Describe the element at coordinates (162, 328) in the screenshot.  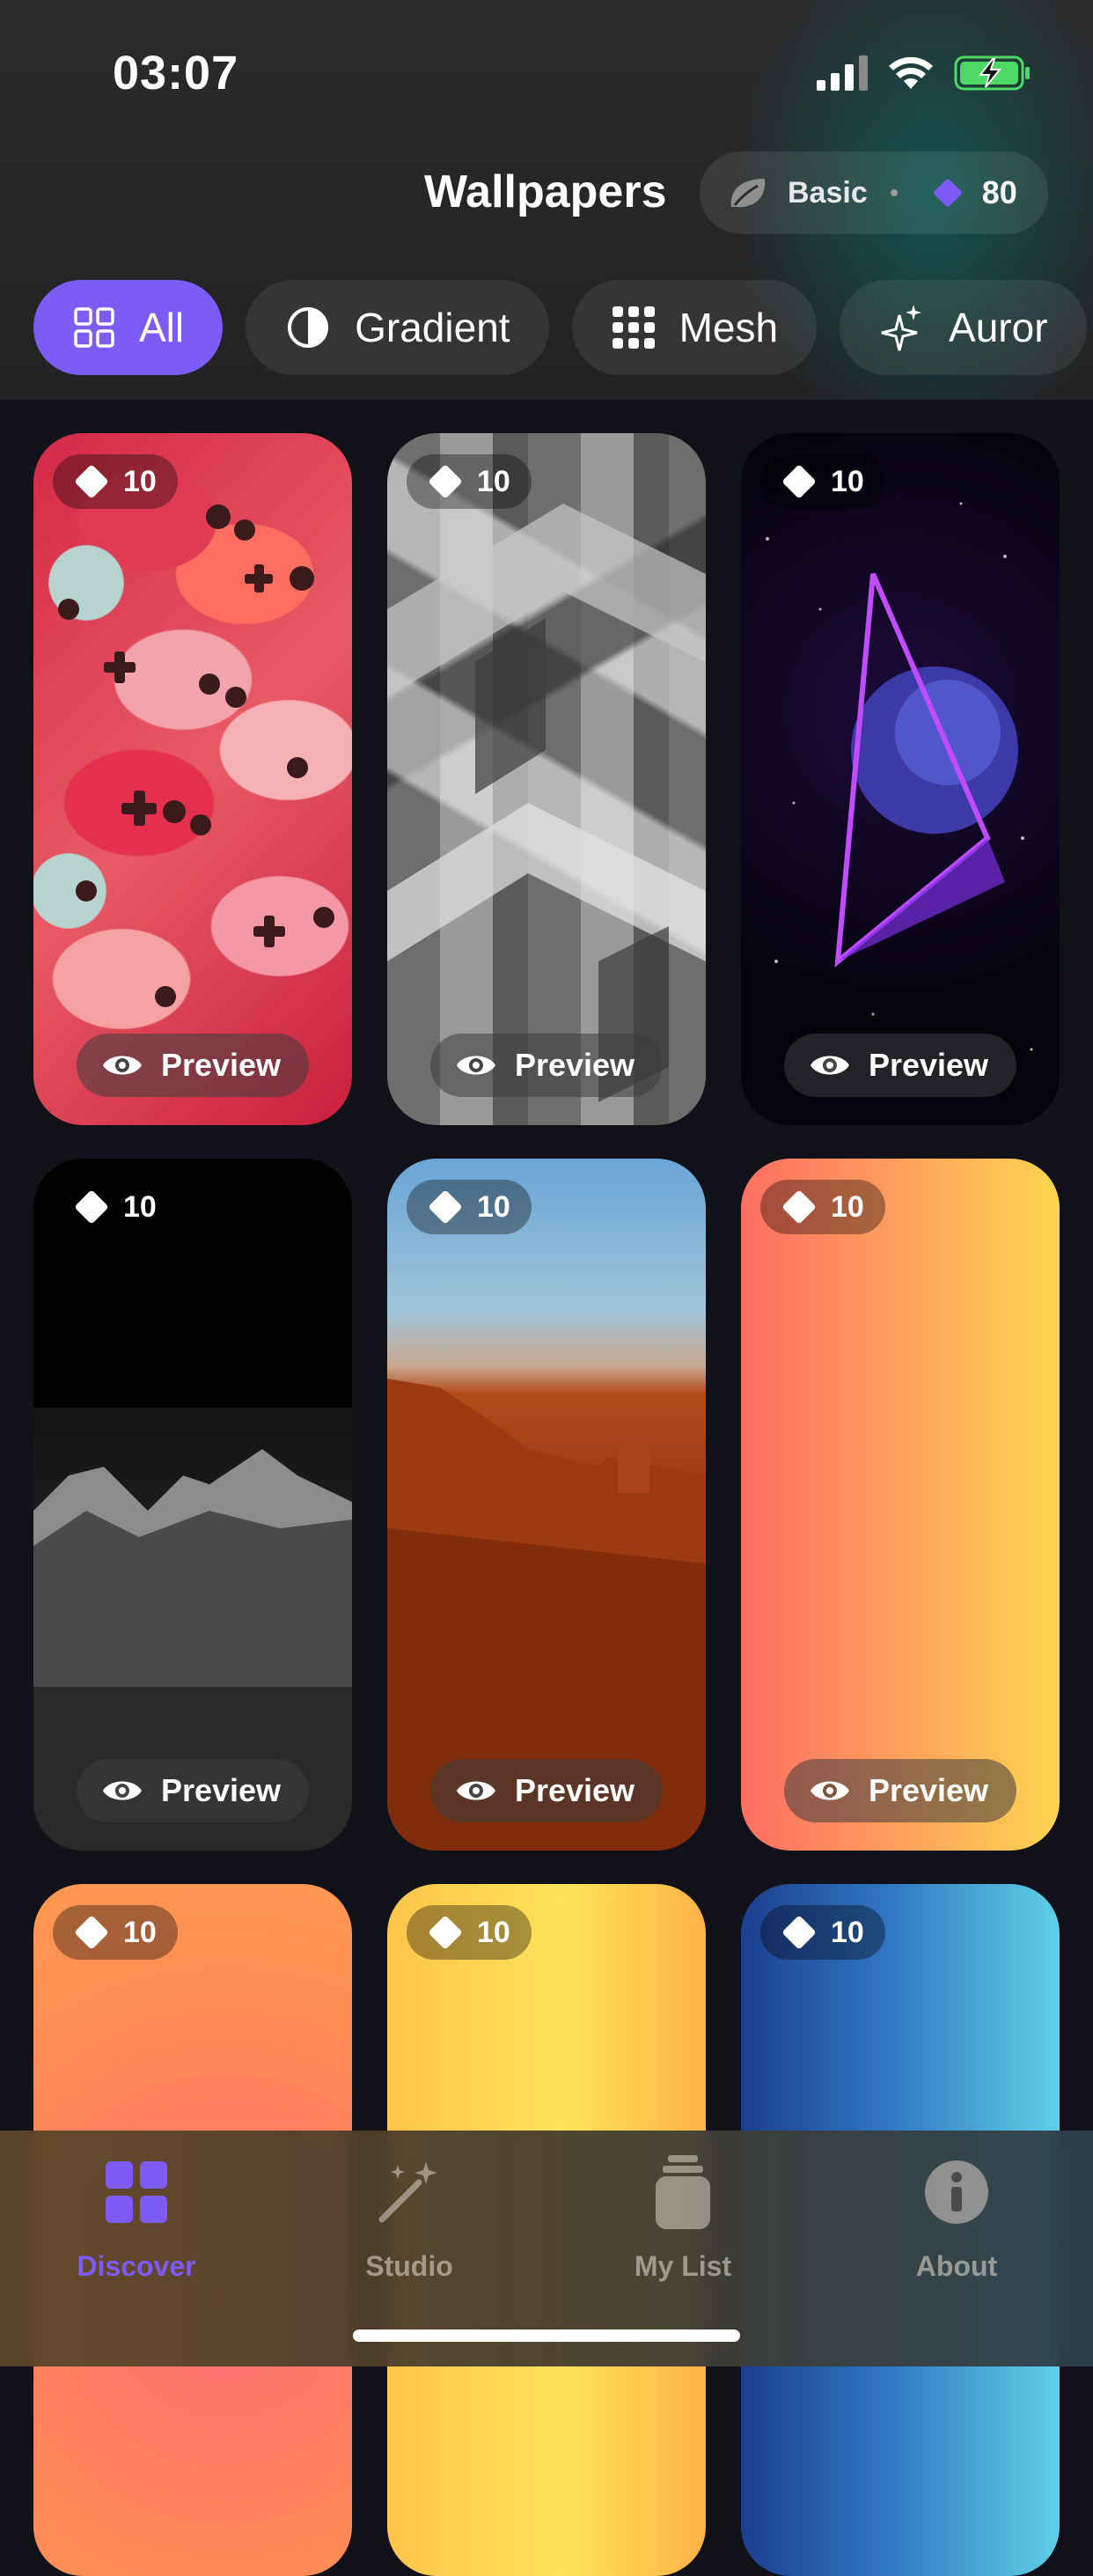
I see `filter-chip-label: All` at that location.